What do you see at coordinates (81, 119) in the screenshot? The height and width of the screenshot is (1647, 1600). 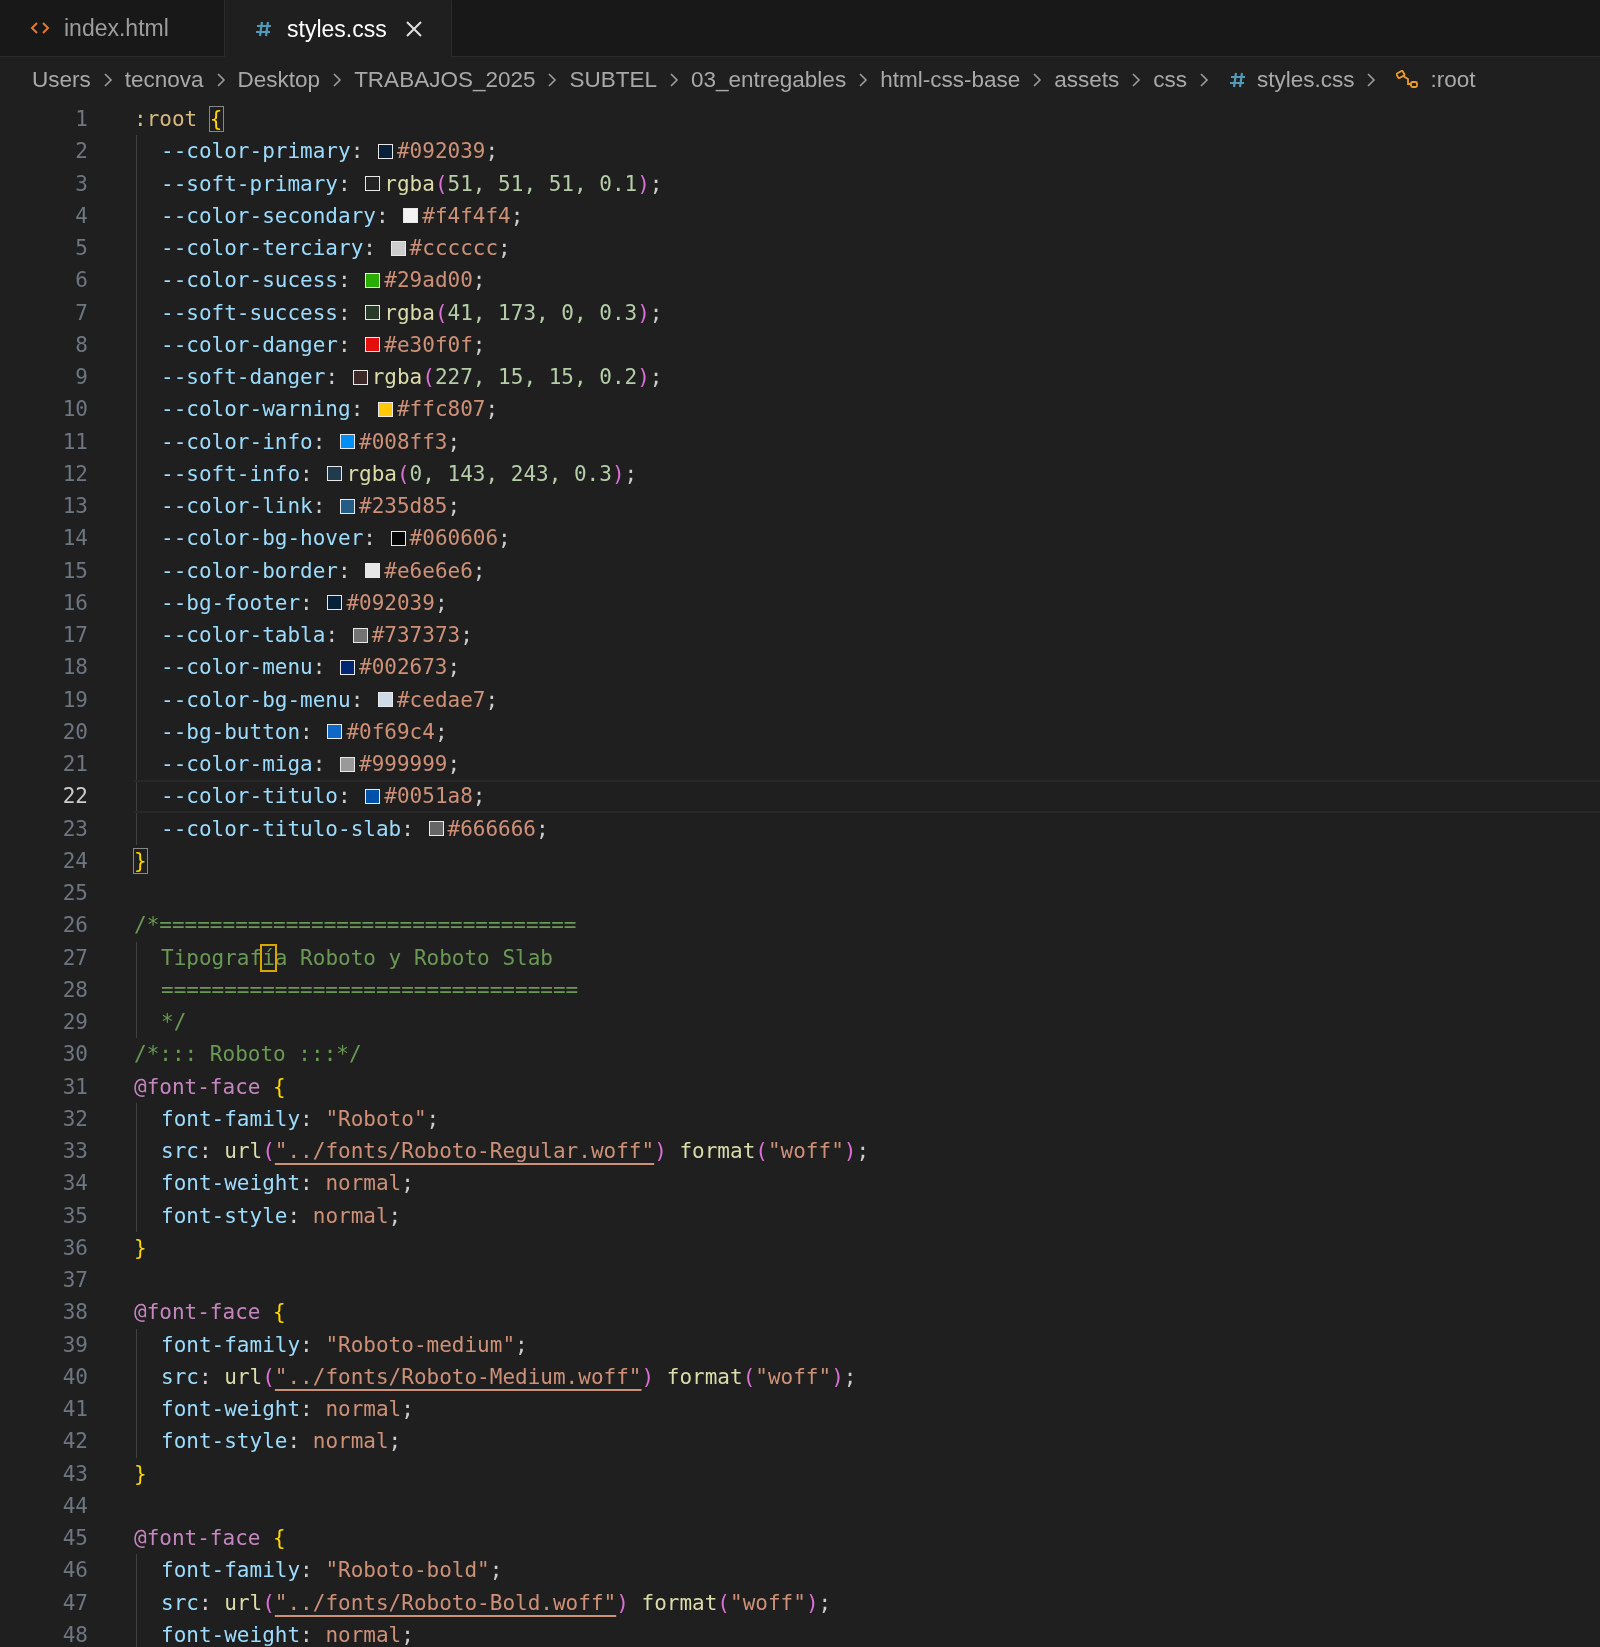 I see `line-number: 1` at bounding box center [81, 119].